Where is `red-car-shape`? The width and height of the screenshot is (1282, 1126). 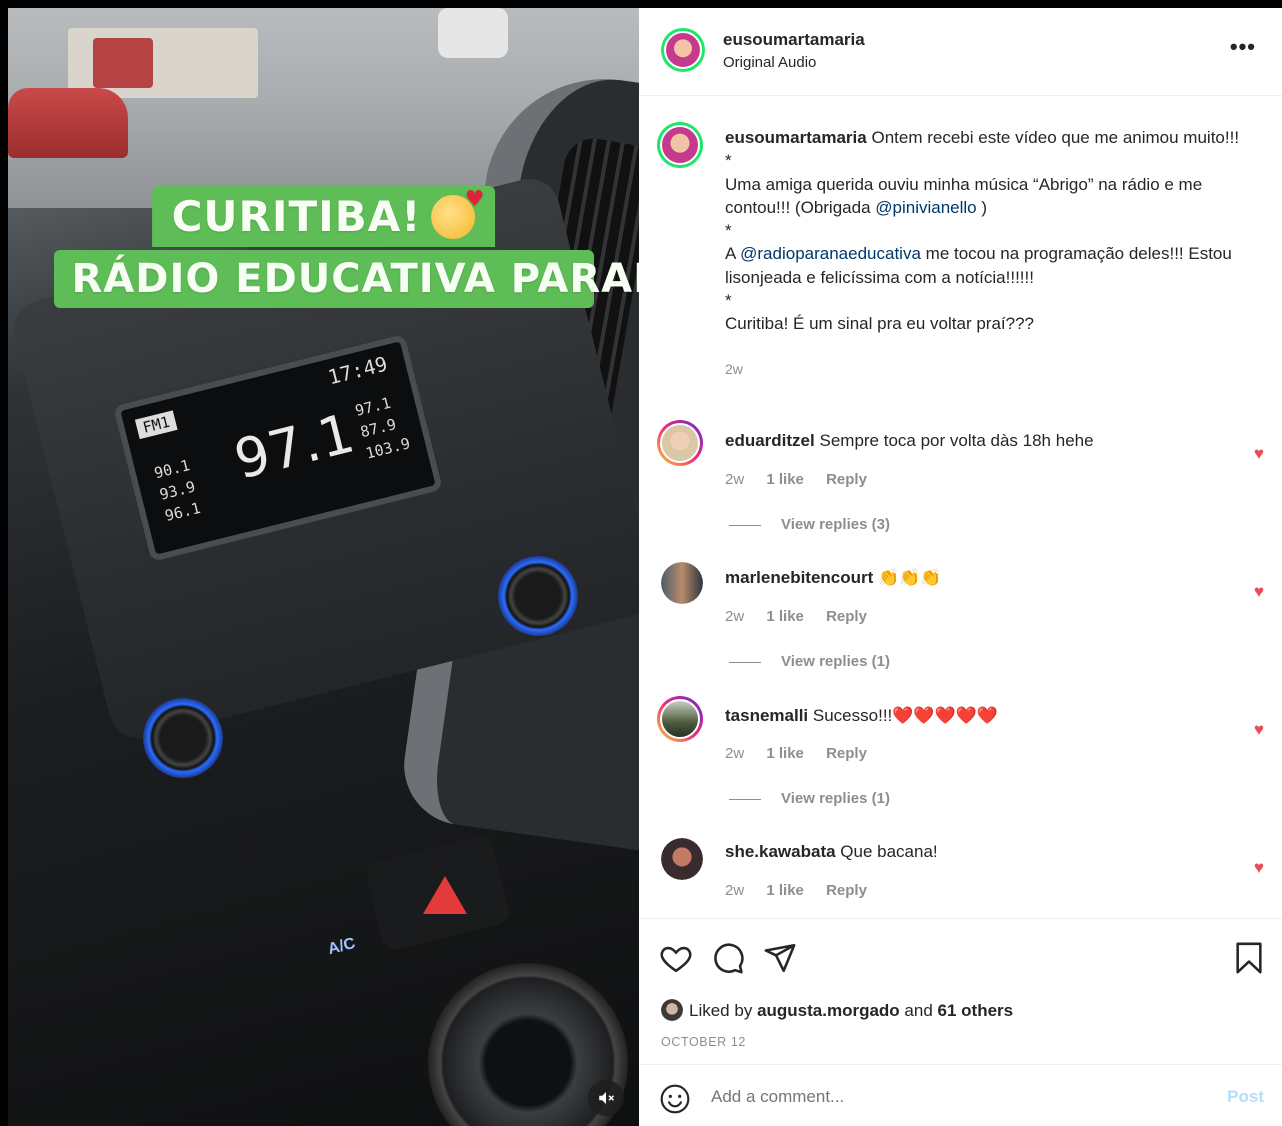 red-car-shape is located at coordinates (68, 123).